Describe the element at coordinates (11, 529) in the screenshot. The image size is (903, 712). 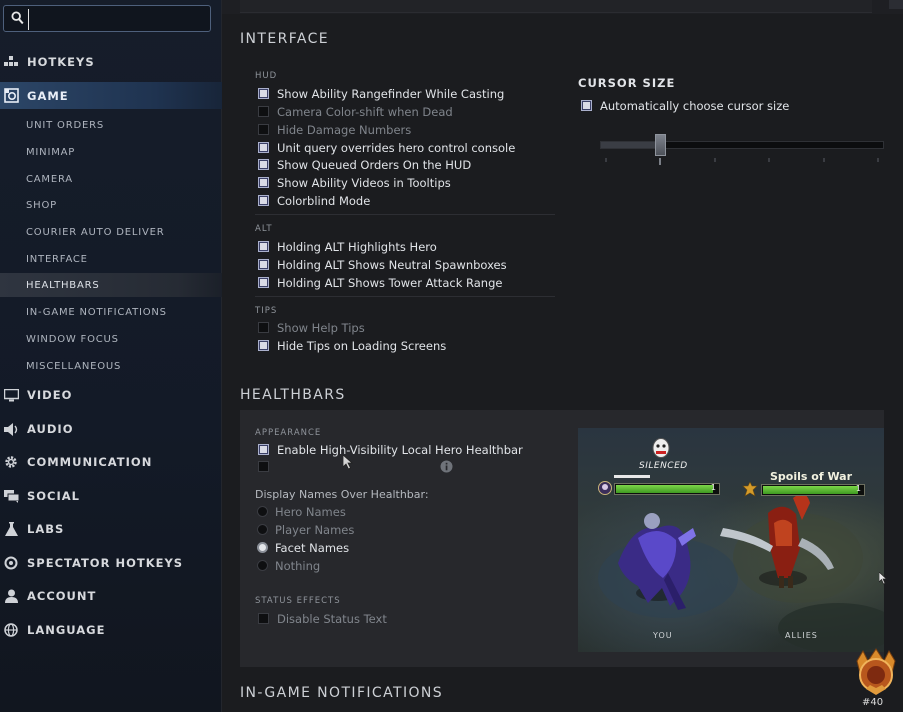
I see `flask-icon` at that location.